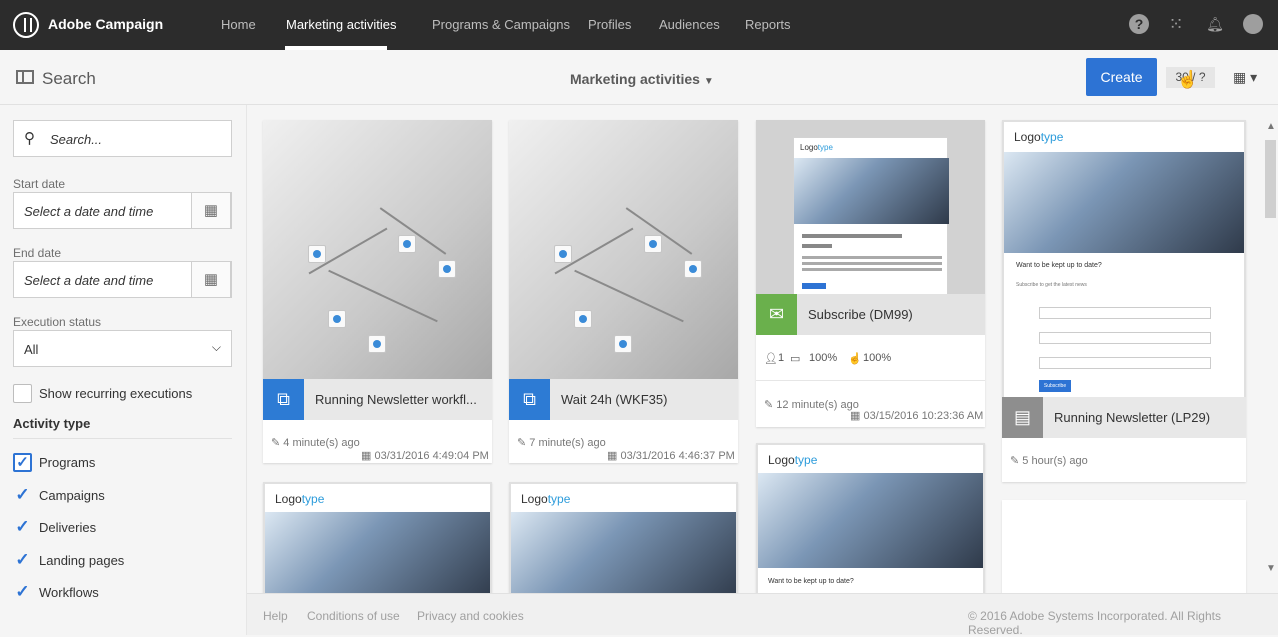  What do you see at coordinates (795, 359) in the screenshot?
I see `open-icon: ▭` at bounding box center [795, 359].